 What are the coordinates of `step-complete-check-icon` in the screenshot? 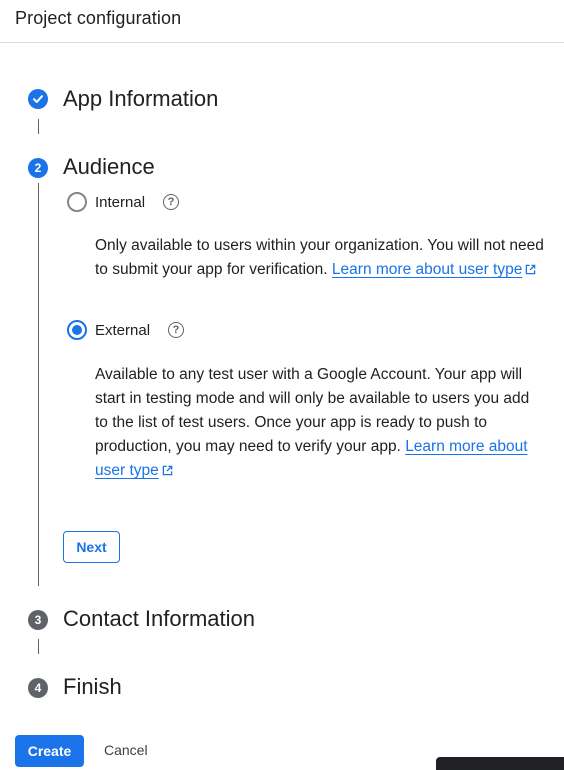 It's located at (38, 99).